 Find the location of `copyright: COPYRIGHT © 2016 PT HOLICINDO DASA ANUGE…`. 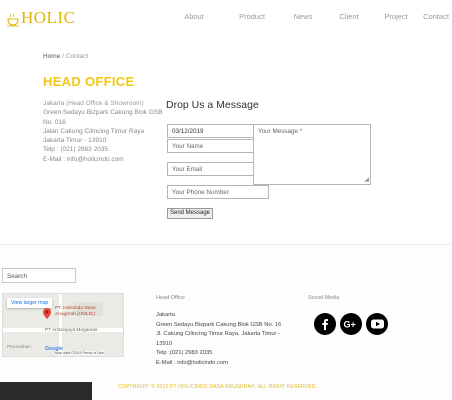

copyright: COPYRIGHT © 2016 PT HOLICINDO DASA ANUGE… is located at coordinates (218, 387).